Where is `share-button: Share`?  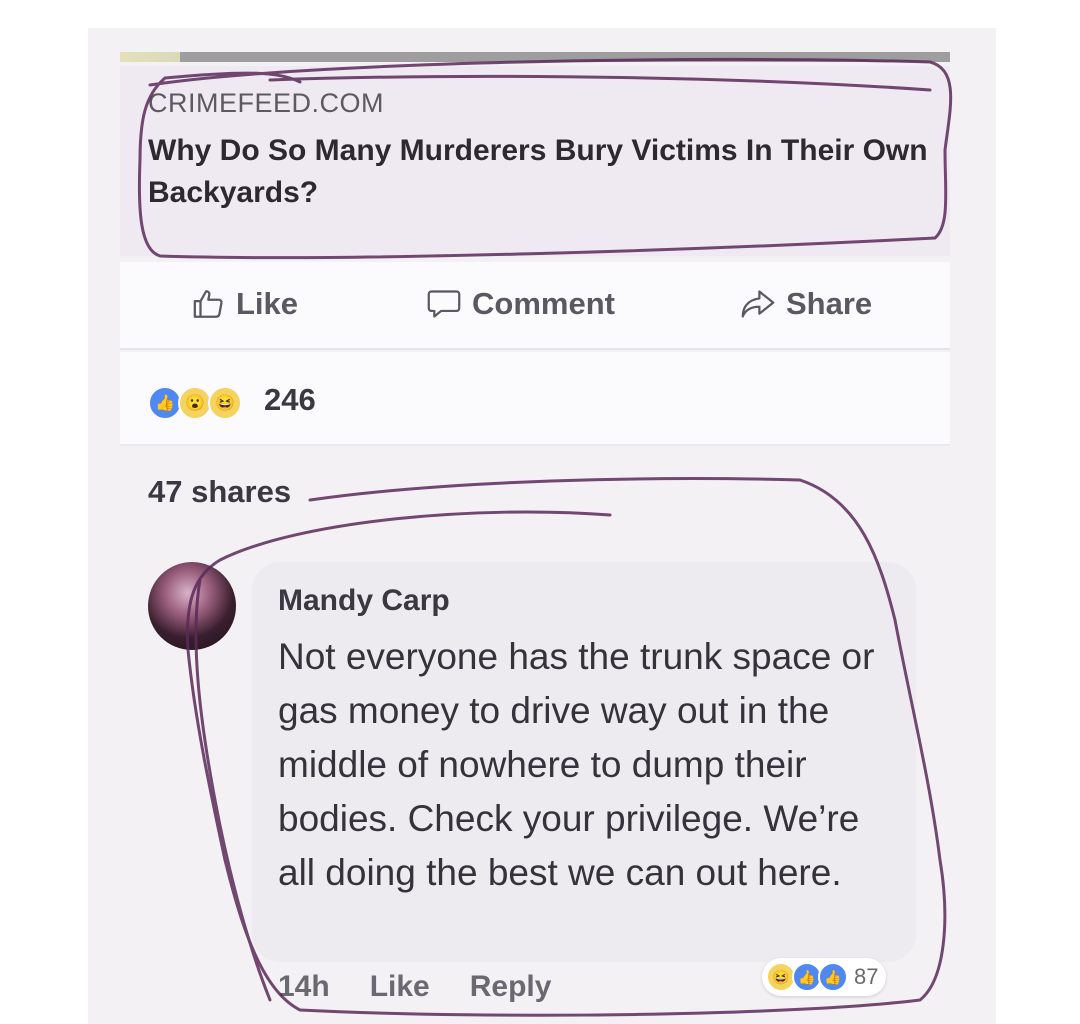 share-button: Share is located at coordinates (806, 304).